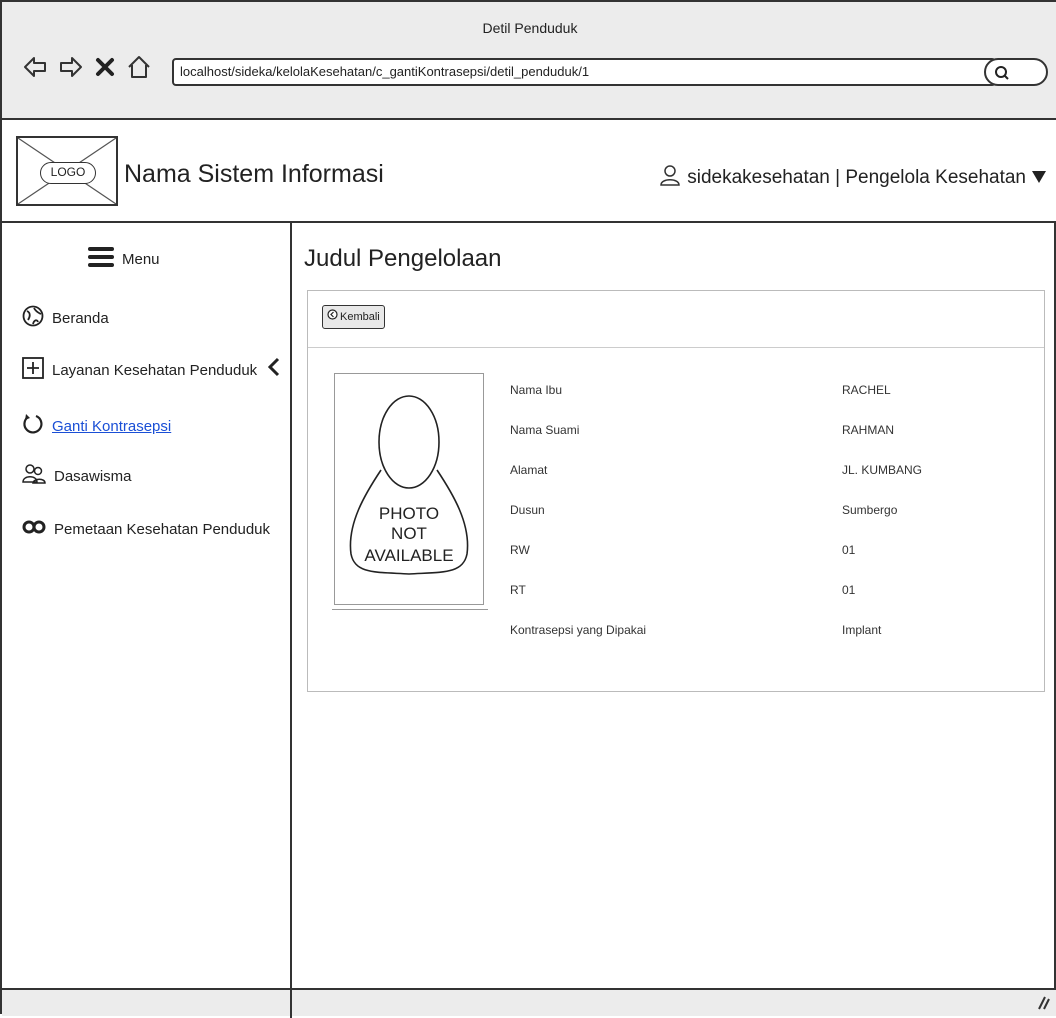 This screenshot has height=1018, width=1056. Describe the element at coordinates (410, 609) in the screenshot. I see `photo-underline` at that location.